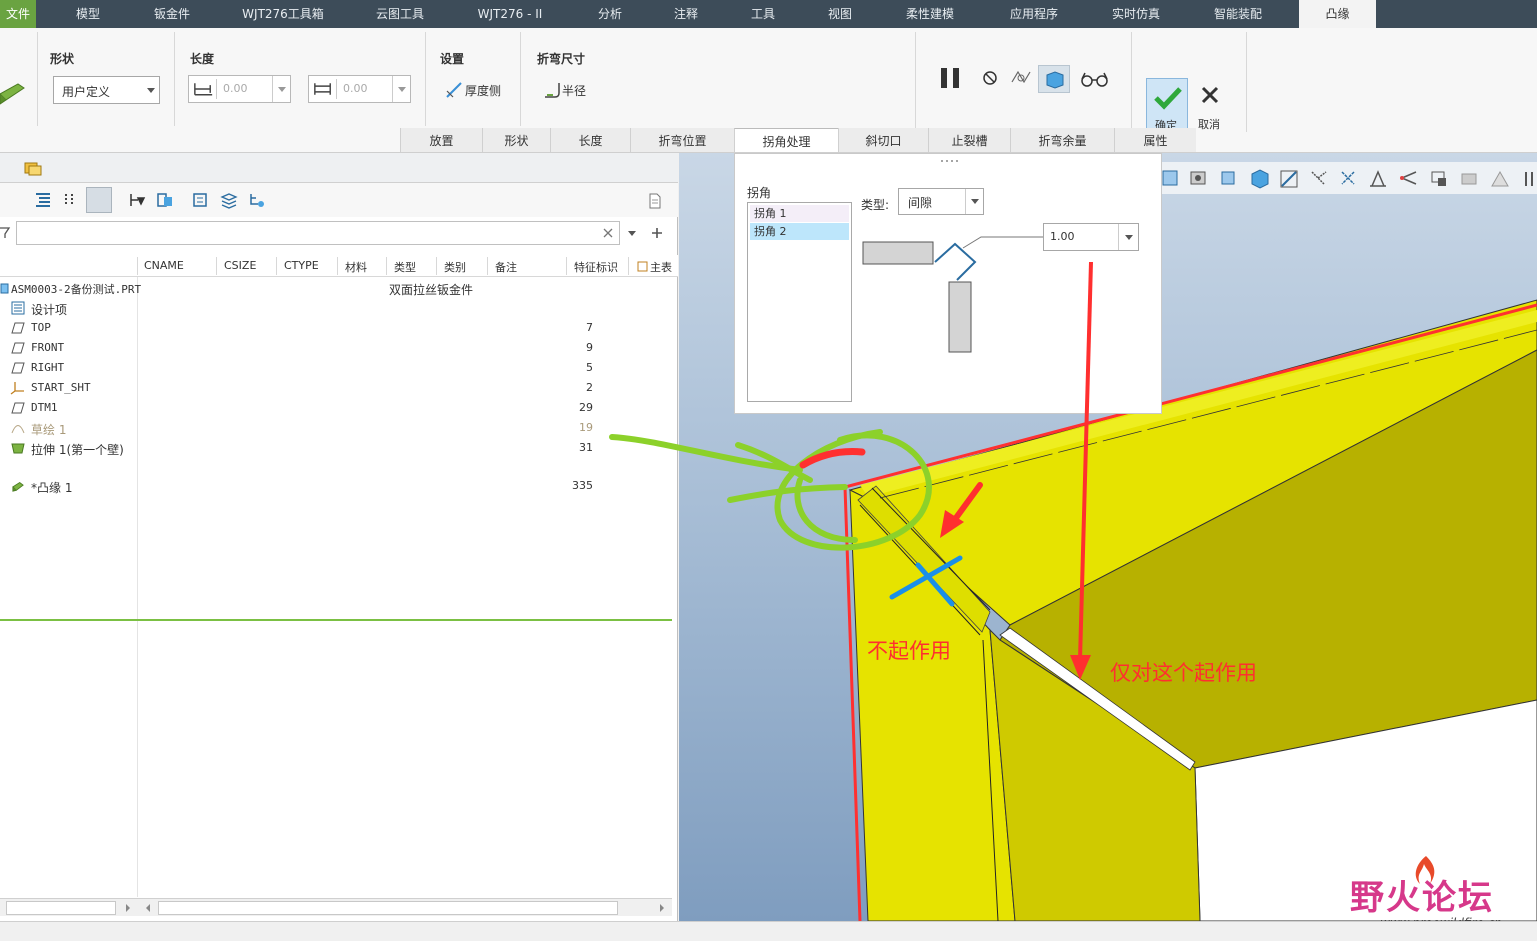  I want to click on column-note: 备注, so click(506, 267).